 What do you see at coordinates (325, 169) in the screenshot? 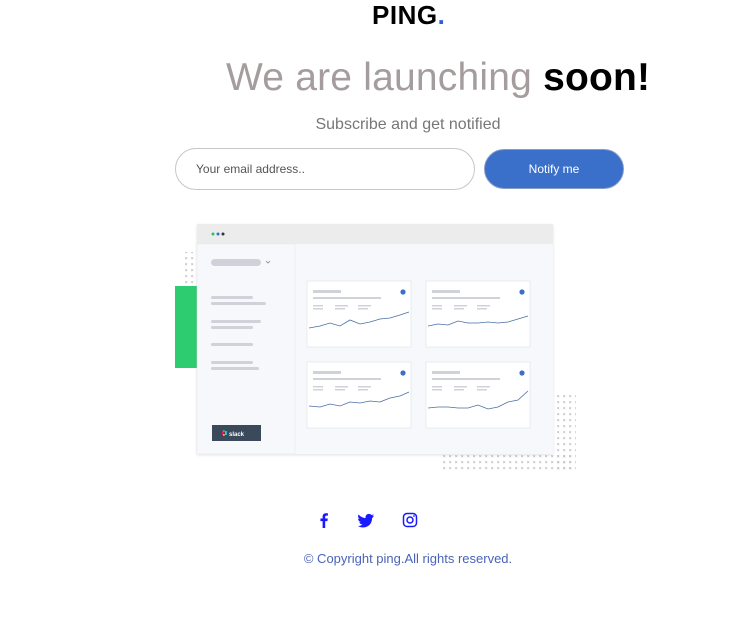
I see `email-input` at bounding box center [325, 169].